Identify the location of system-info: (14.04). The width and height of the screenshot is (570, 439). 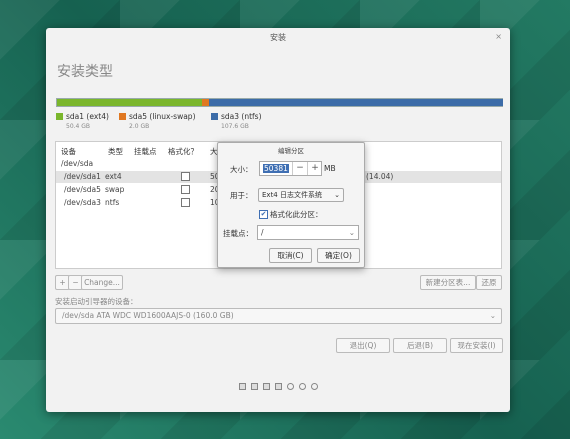
(380, 176).